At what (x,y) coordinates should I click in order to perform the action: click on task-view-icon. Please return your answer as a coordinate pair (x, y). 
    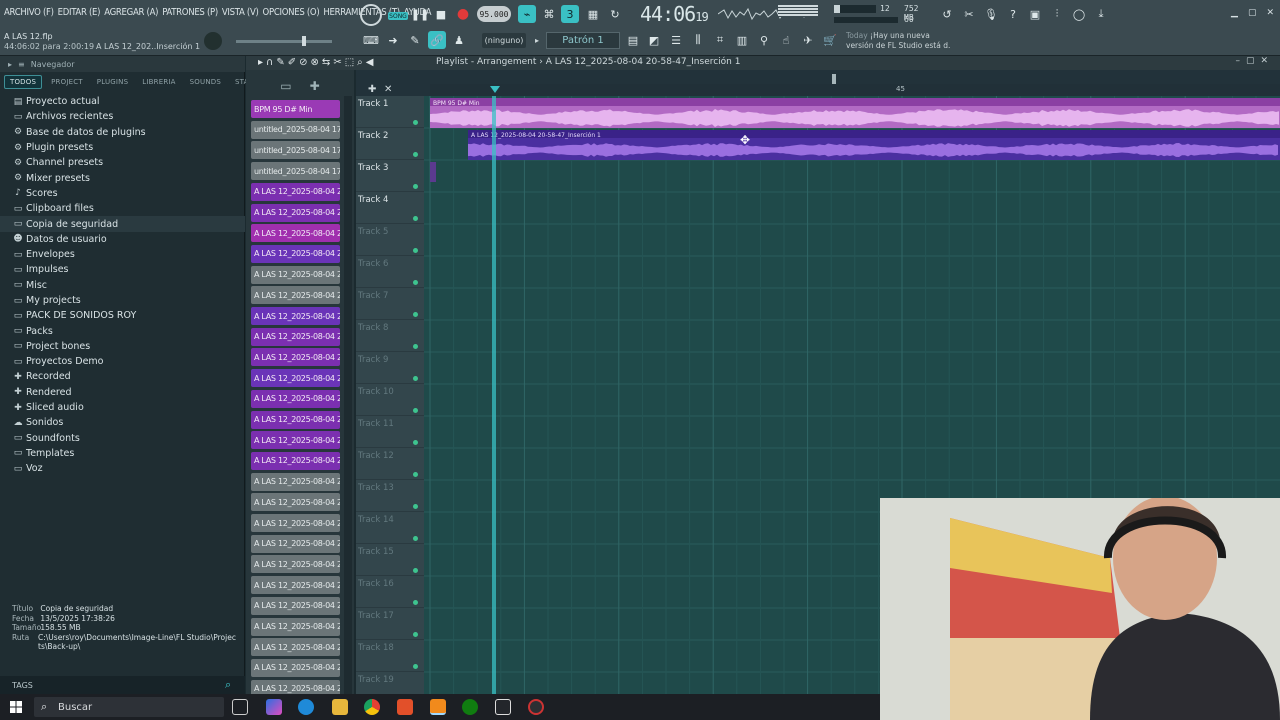
    Looking at the image, I should click on (240, 707).